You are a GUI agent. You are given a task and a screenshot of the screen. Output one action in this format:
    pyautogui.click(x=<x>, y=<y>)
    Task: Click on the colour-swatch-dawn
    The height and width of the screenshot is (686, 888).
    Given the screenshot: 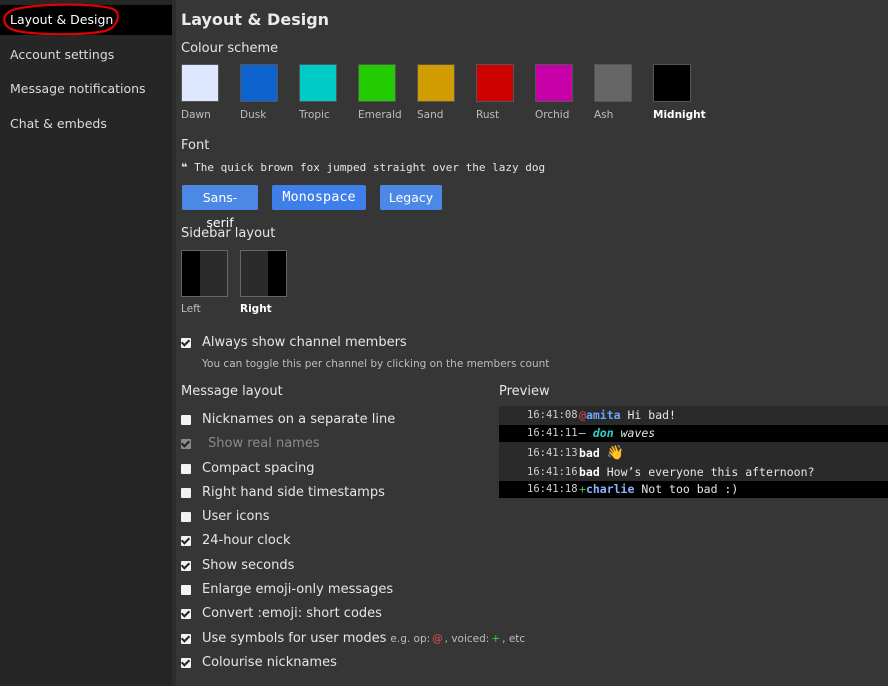 What is the action you would take?
    pyautogui.click(x=200, y=83)
    